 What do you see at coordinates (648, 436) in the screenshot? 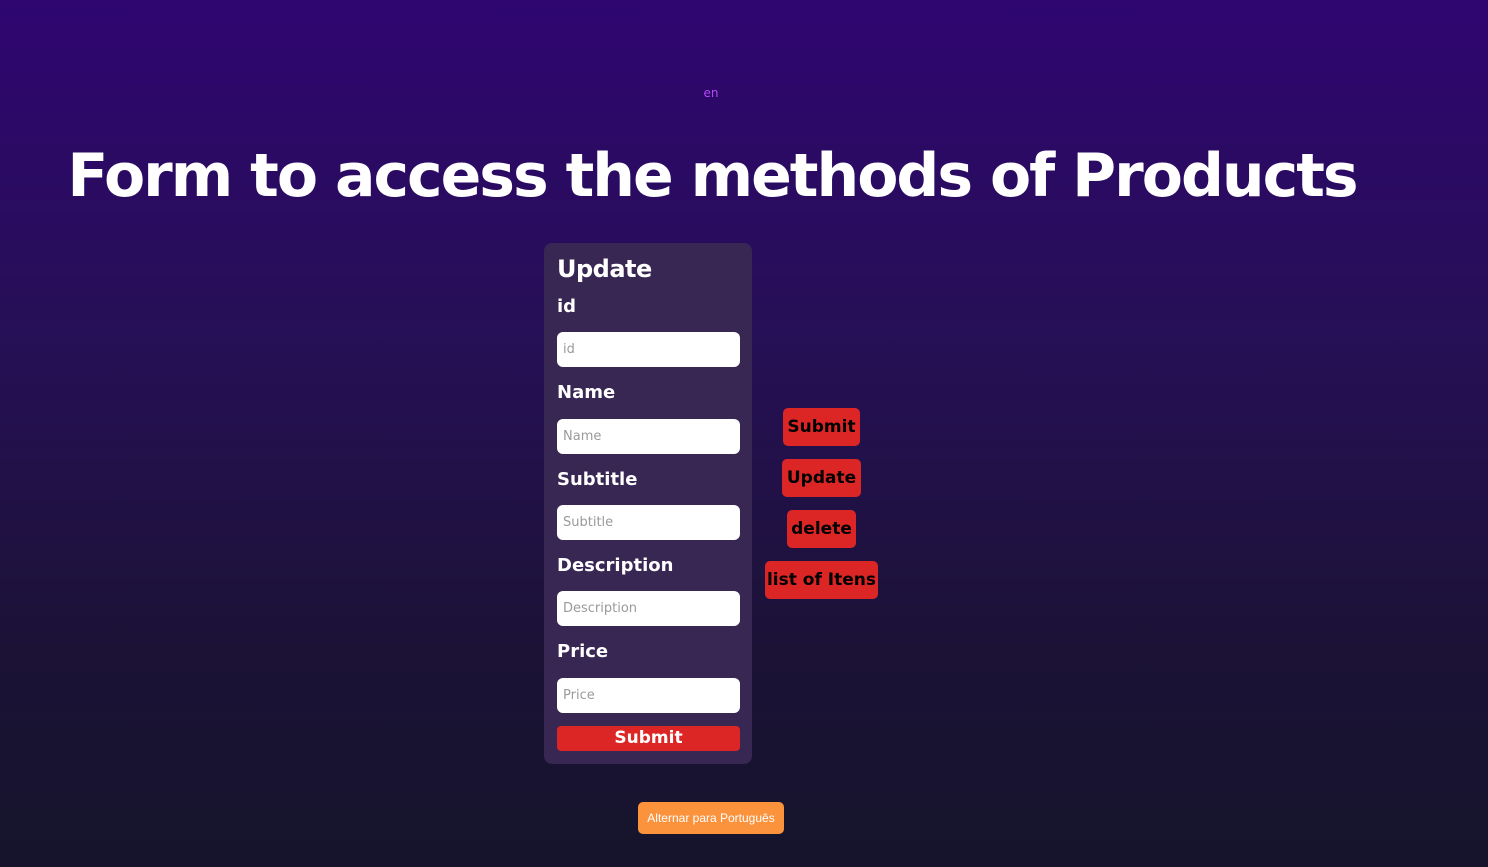
I see `name-input` at bounding box center [648, 436].